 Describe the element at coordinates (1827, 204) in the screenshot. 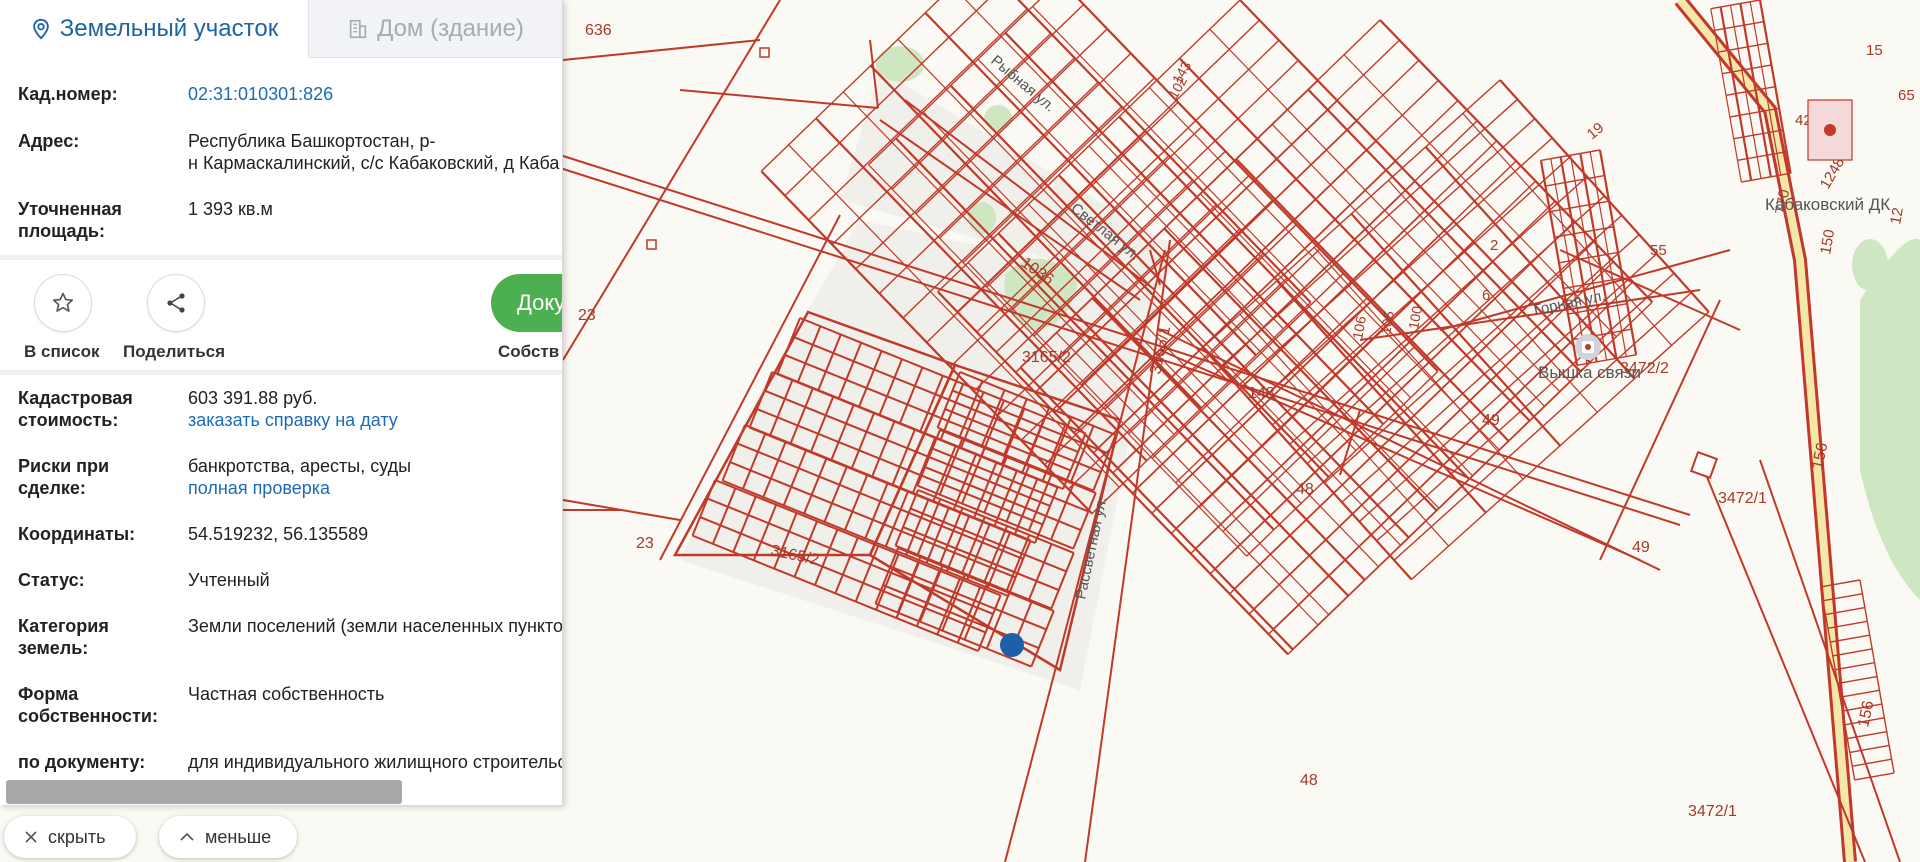

I see `map-poi-dk: Кабаковский ДК` at that location.